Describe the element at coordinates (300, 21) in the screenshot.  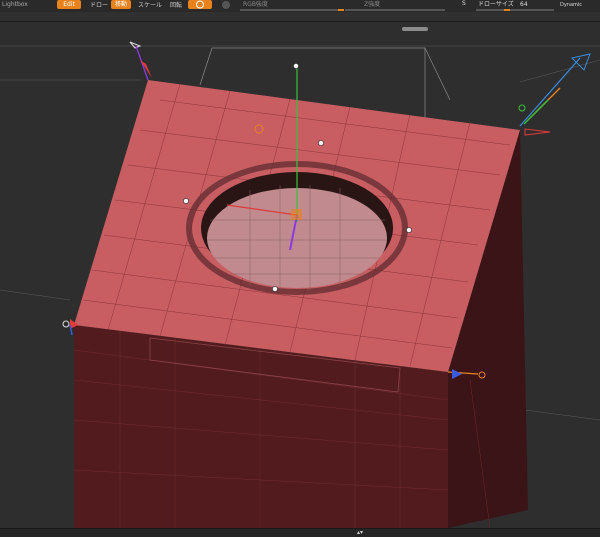
I see `sub-toolbar` at that location.